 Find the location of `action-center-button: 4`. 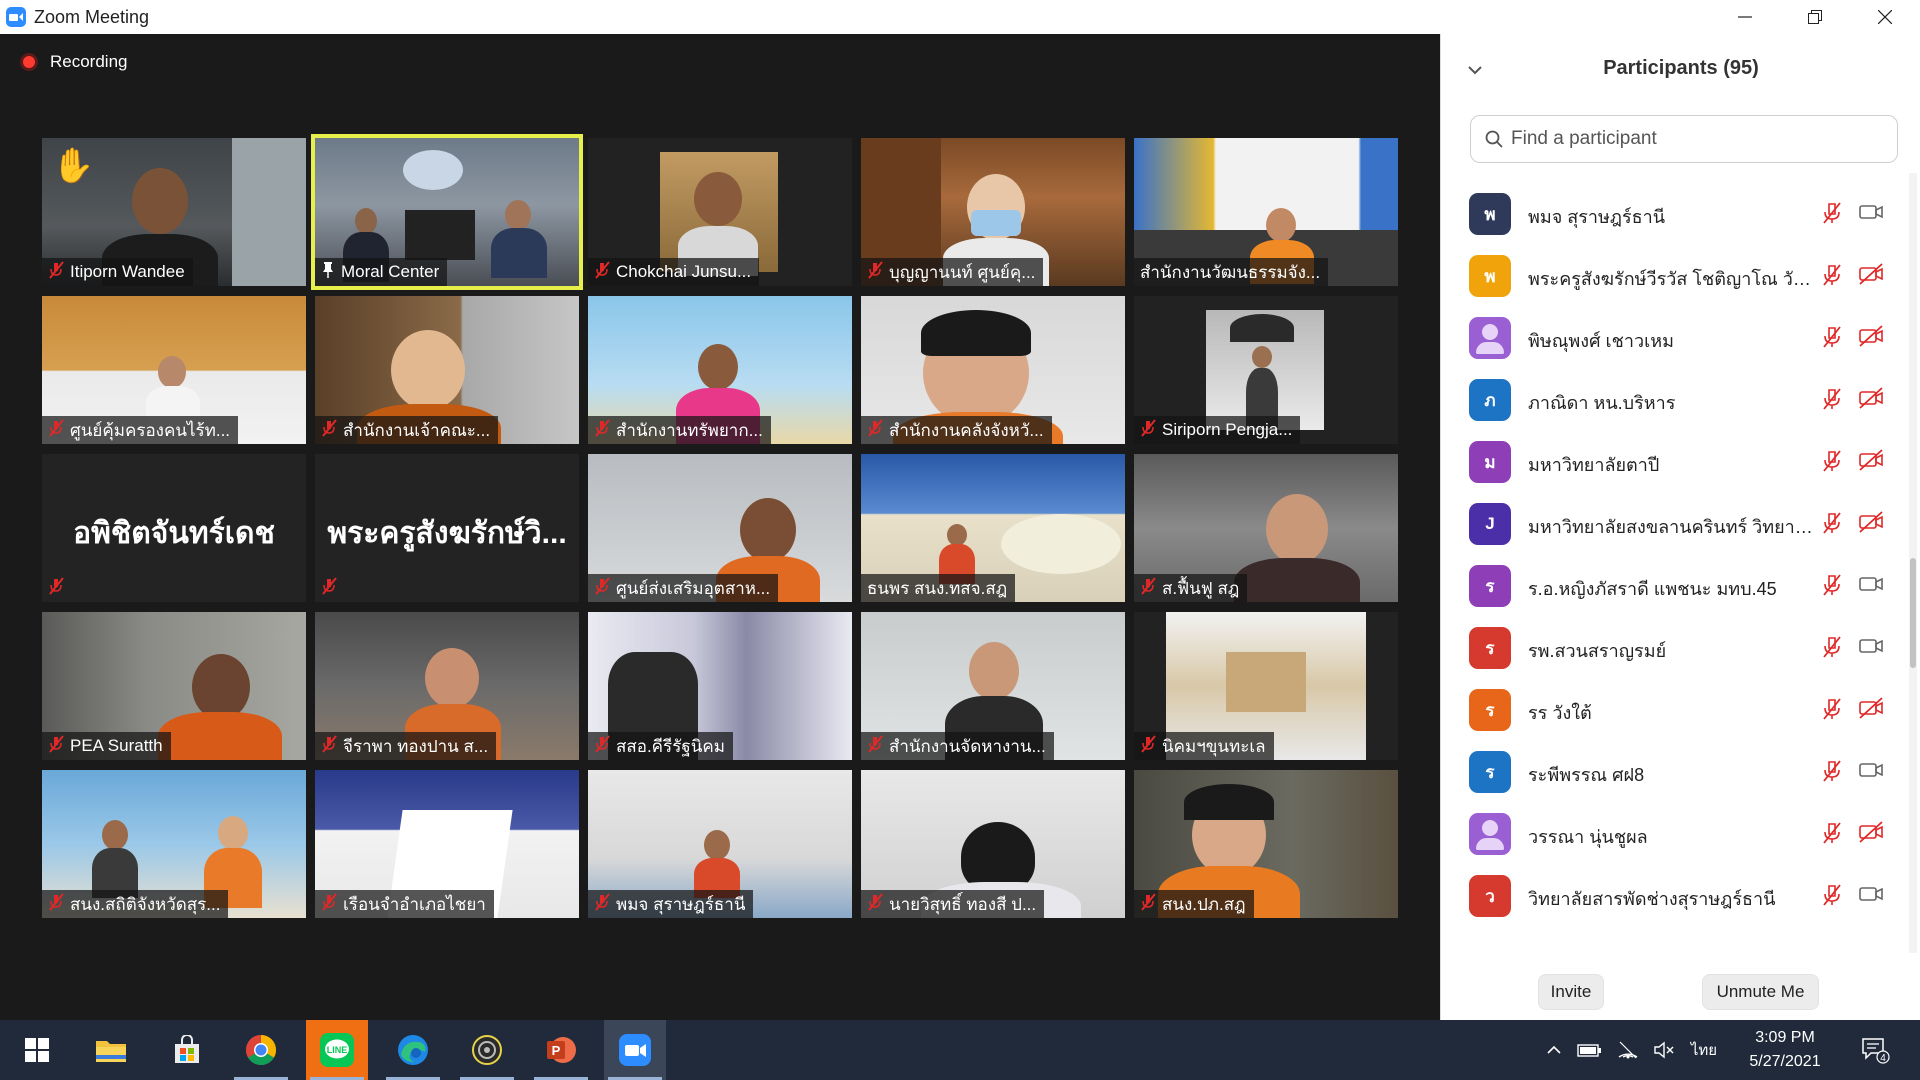

action-center-button: 4 is located at coordinates (1875, 1050).